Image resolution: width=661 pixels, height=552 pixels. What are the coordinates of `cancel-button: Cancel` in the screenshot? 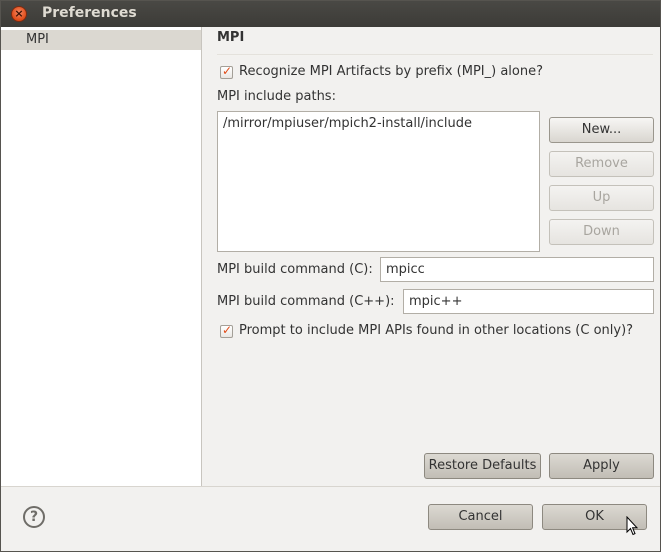 It's located at (480, 517).